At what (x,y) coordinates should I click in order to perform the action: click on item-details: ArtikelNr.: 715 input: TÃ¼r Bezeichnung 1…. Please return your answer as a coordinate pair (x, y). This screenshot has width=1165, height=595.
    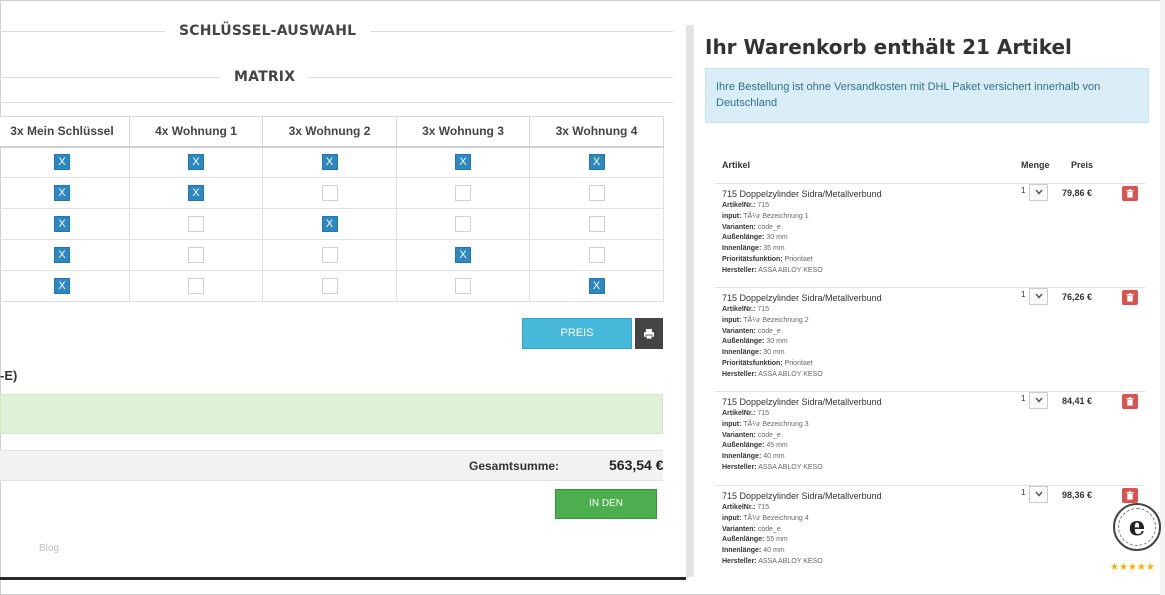
    Looking at the image, I should click on (772, 239).